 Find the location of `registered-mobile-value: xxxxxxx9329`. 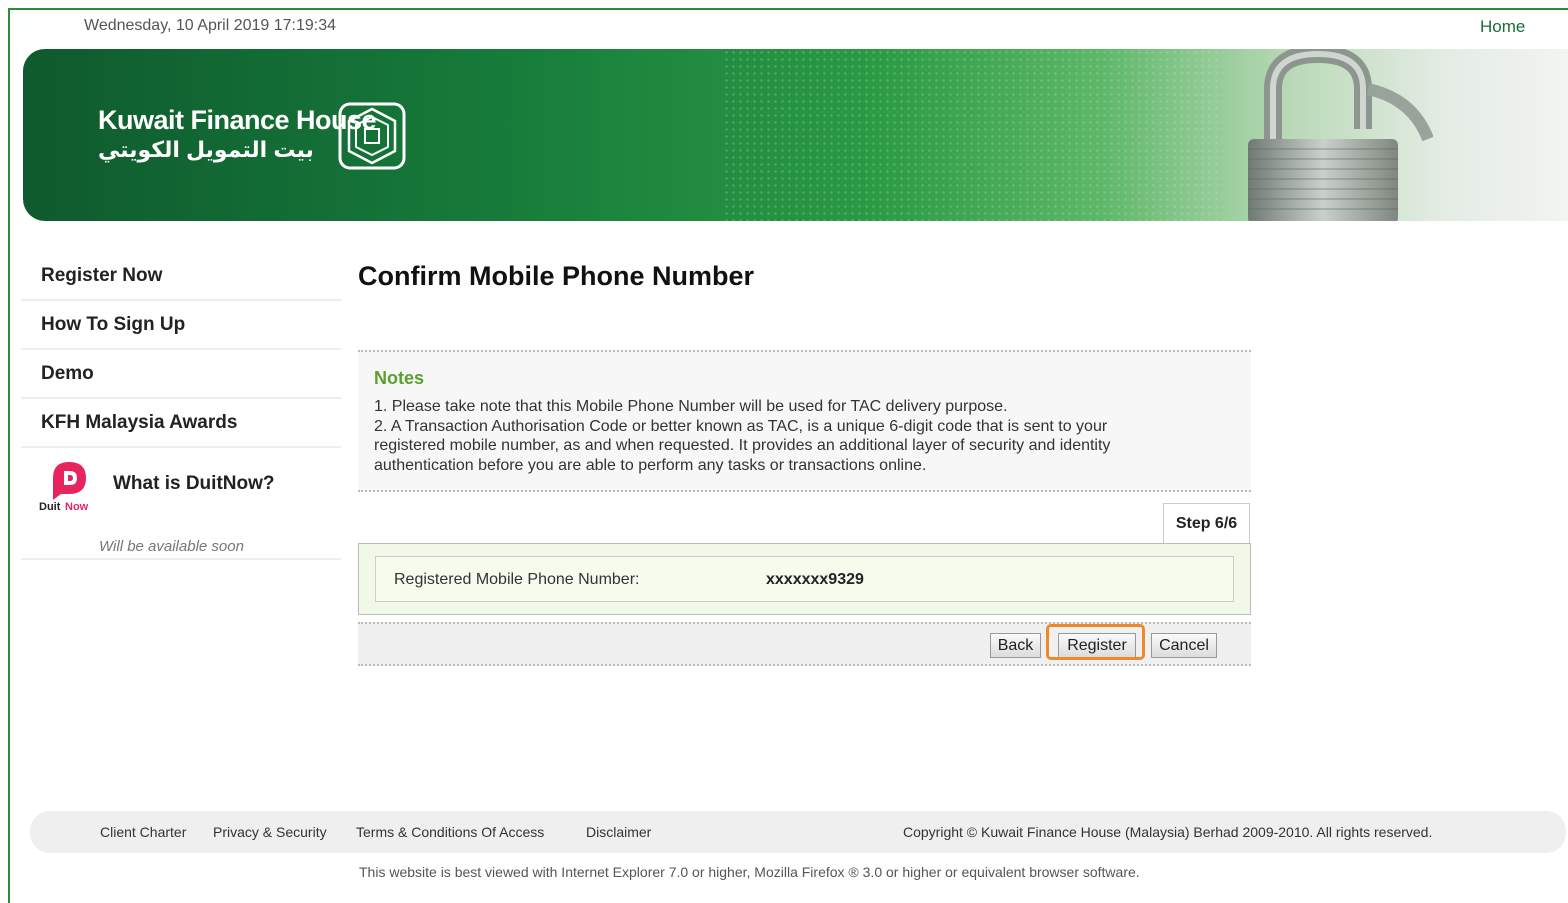

registered-mobile-value: xxxxxxx9329 is located at coordinates (815, 579).